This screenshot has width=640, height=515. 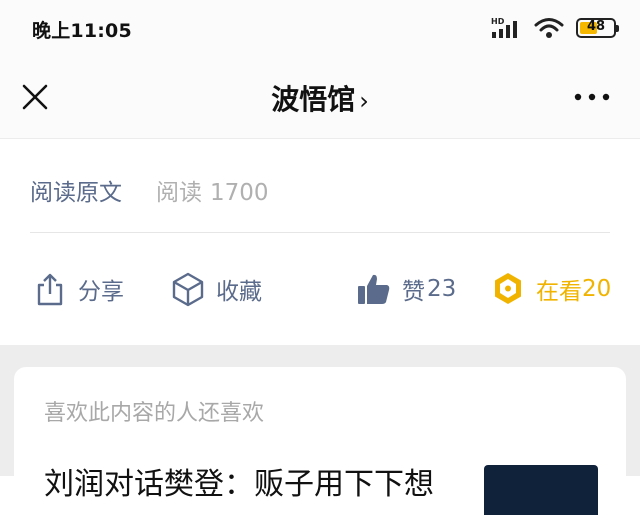 I want to click on wifi-icon, so click(x=549, y=28).